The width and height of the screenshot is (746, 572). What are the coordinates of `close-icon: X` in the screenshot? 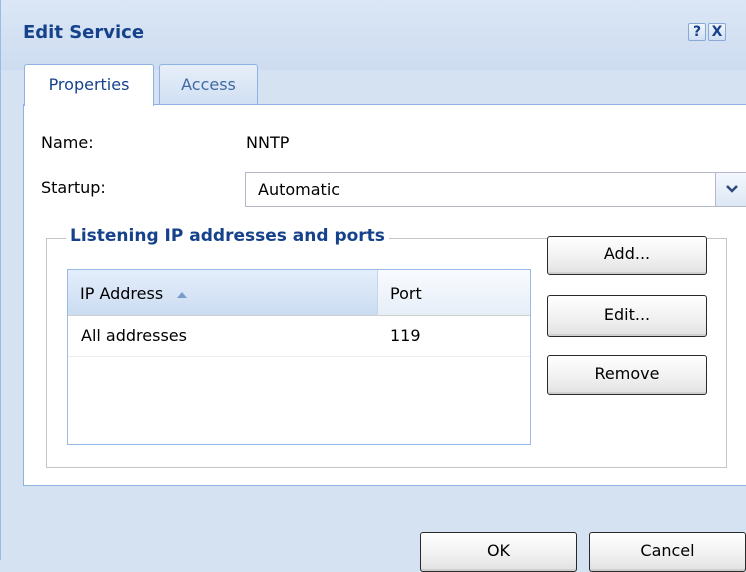 It's located at (717, 32).